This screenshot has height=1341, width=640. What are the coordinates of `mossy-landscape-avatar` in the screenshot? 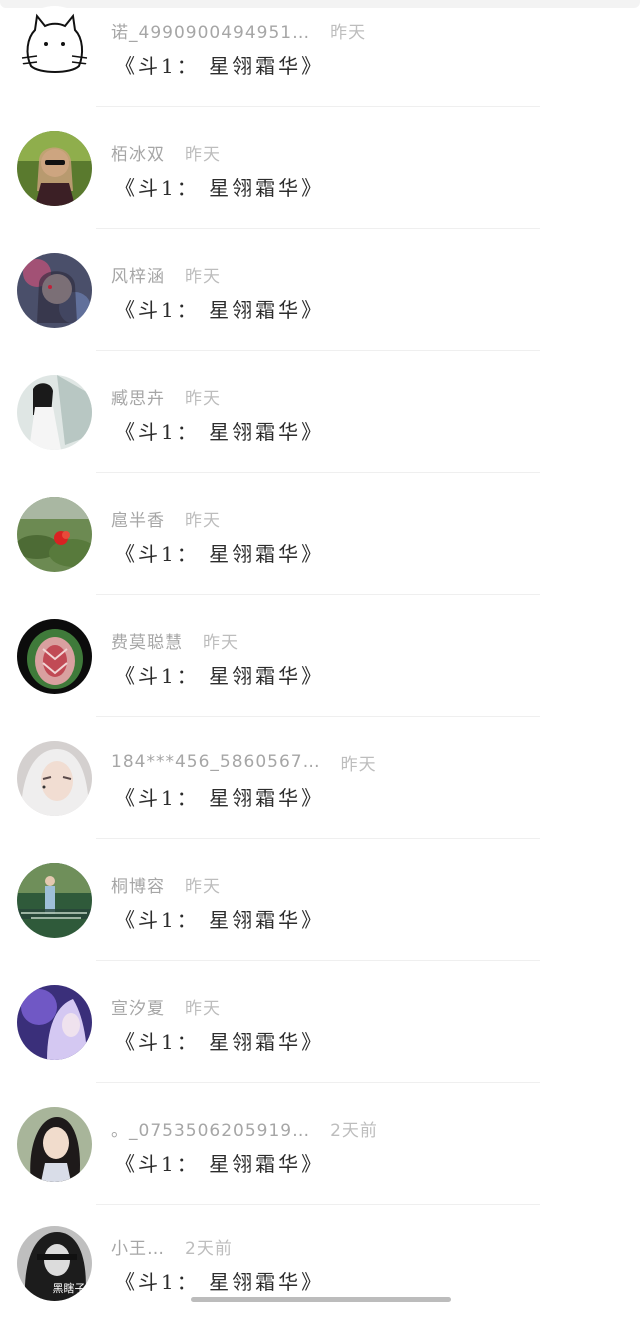 It's located at (54, 534).